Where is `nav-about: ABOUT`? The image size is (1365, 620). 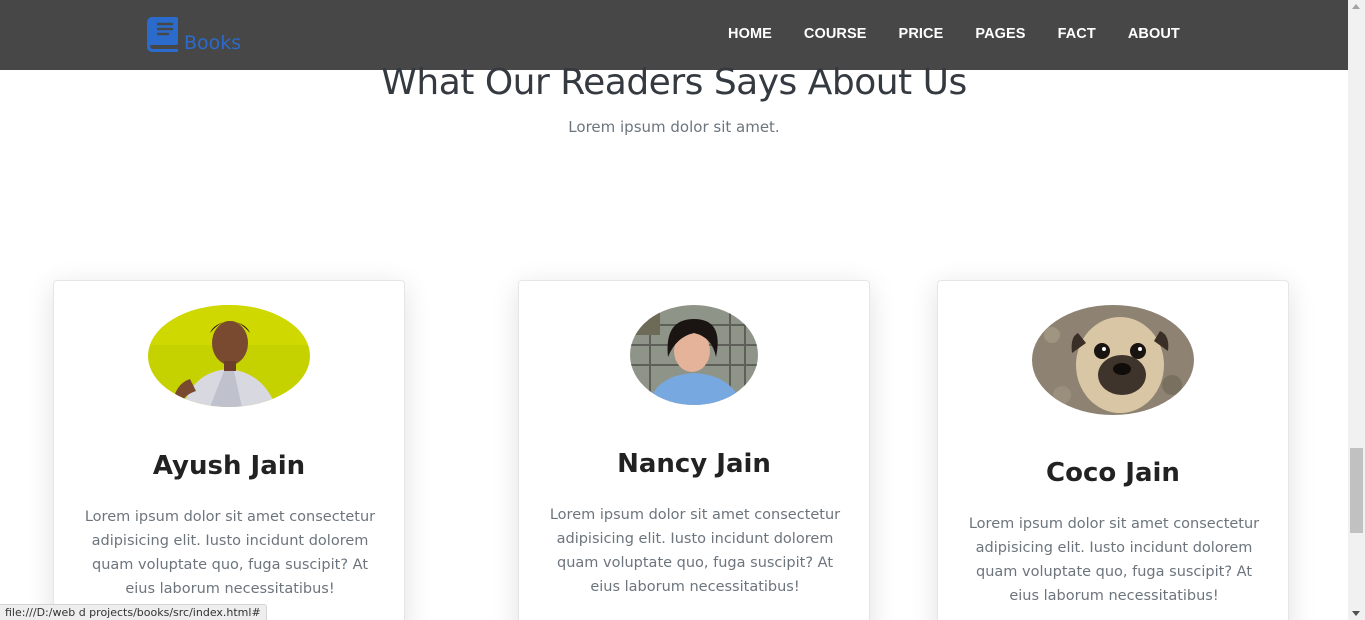 nav-about: ABOUT is located at coordinates (1154, 34).